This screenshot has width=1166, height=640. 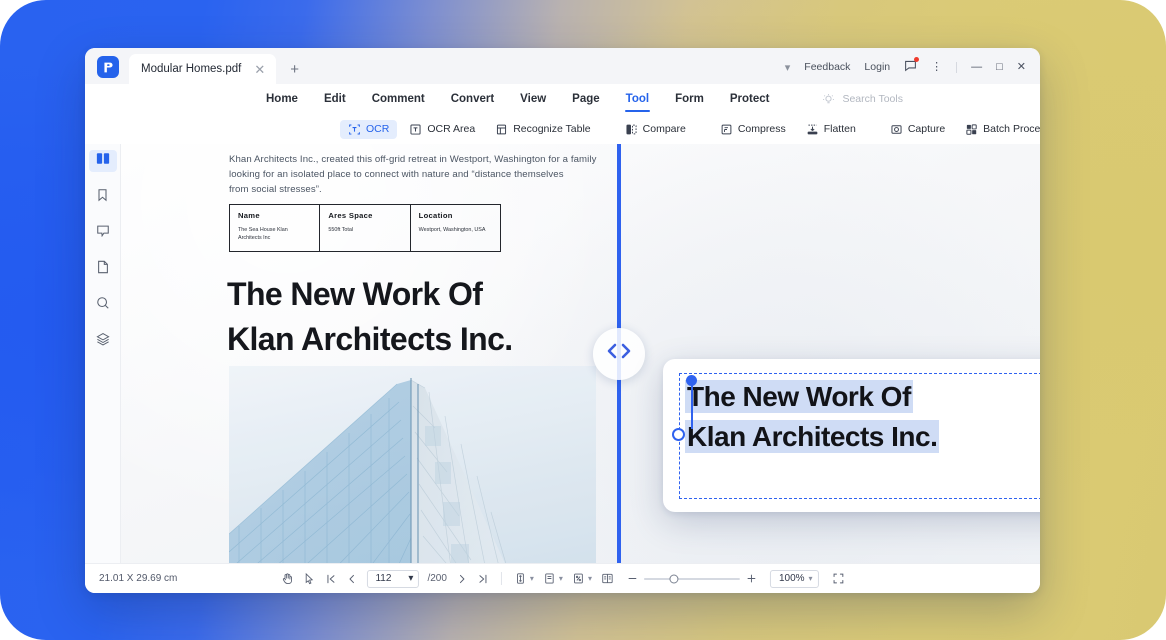 What do you see at coordinates (926, 129) in the screenshot?
I see `capture-label: Capture` at bounding box center [926, 129].